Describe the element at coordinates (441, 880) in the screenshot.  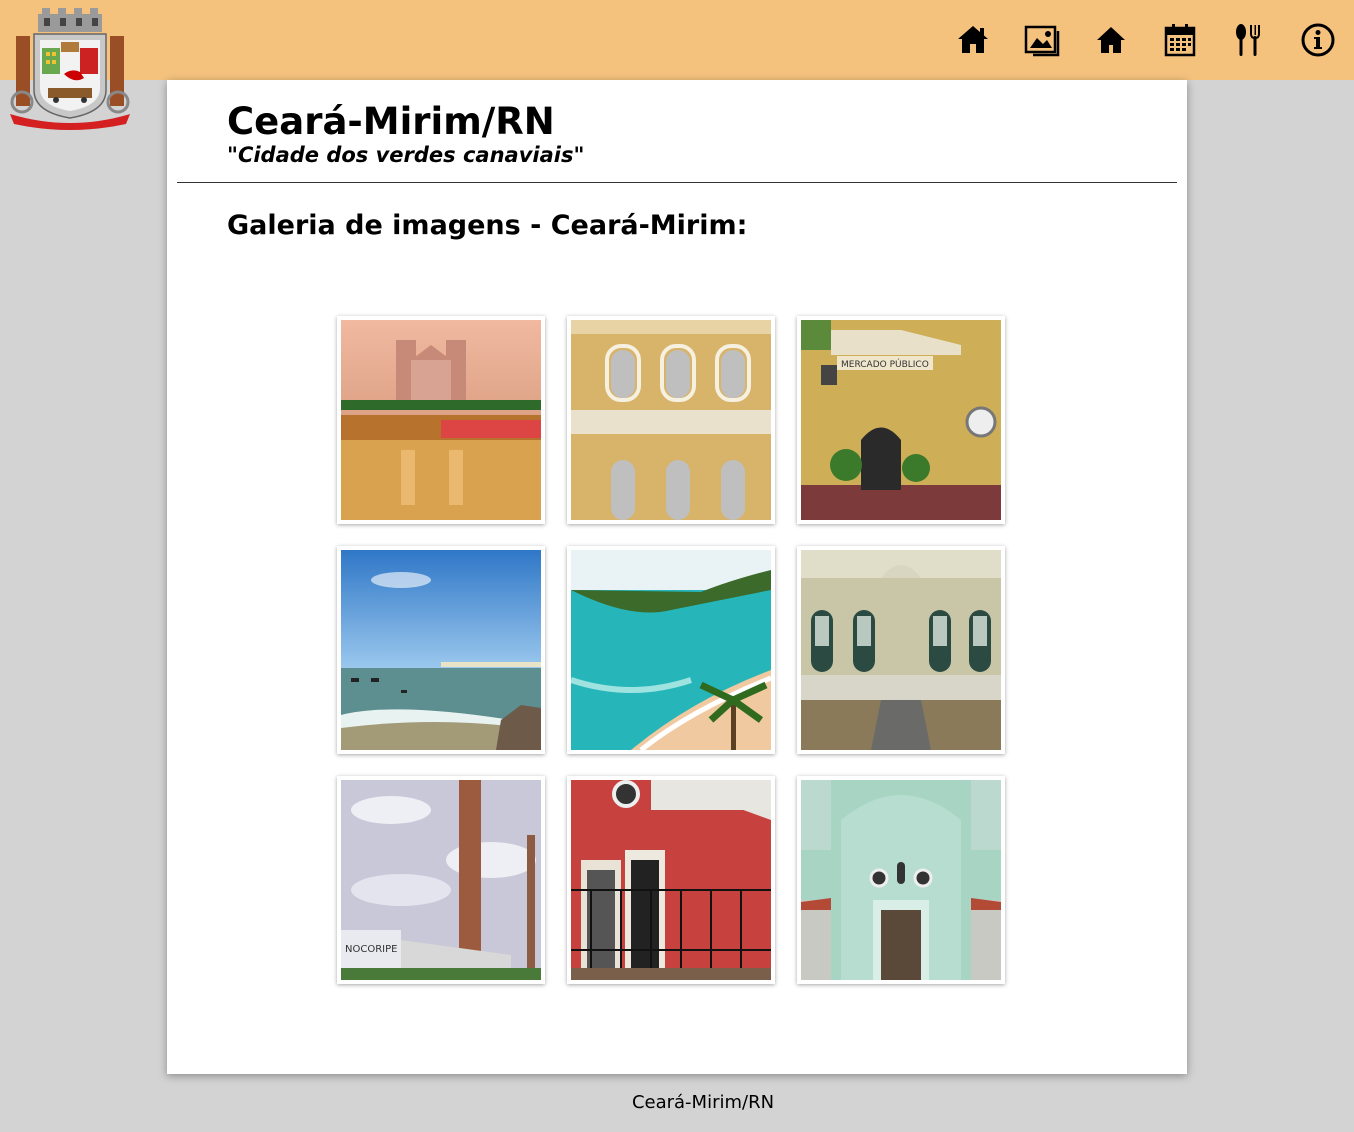
I see `sugar-mill-chimney-photo: NOCORIPE` at that location.